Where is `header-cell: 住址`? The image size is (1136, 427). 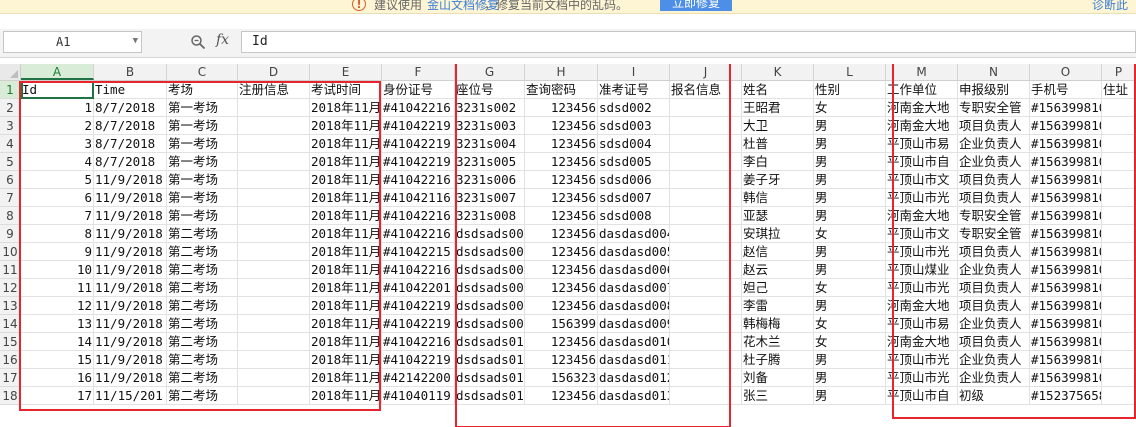 header-cell: 住址 is located at coordinates (1119, 90).